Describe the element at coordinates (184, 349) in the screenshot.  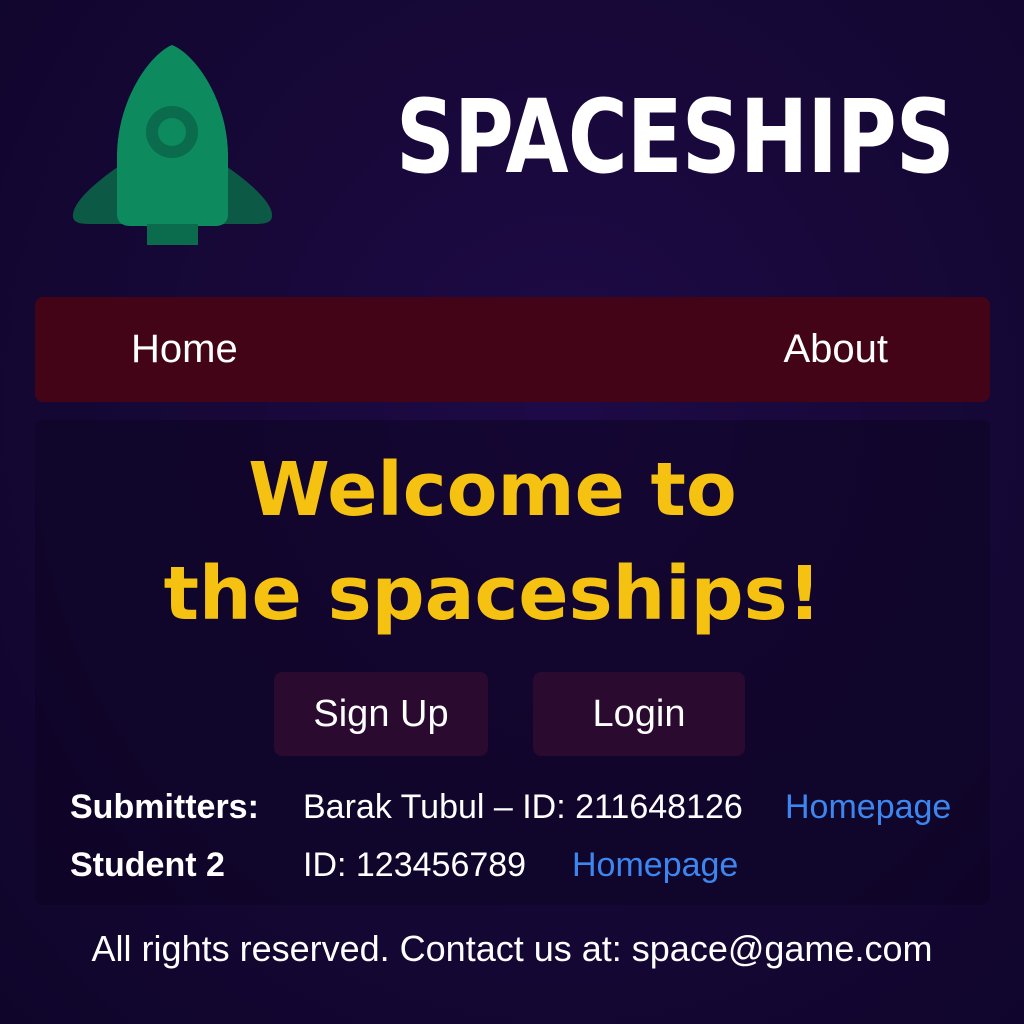
I see `nav-home-link: Home` at that location.